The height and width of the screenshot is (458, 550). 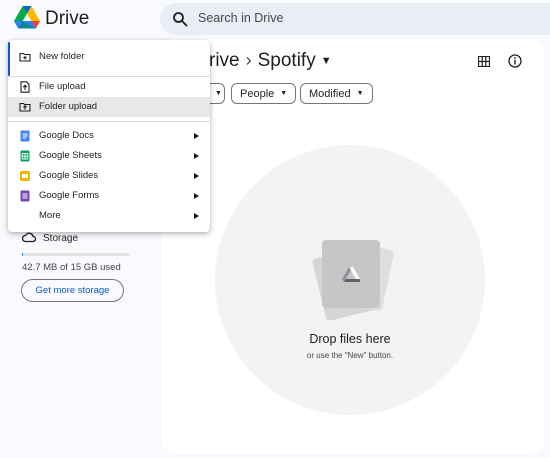 I want to click on google-docs-icon, so click(x=25, y=136).